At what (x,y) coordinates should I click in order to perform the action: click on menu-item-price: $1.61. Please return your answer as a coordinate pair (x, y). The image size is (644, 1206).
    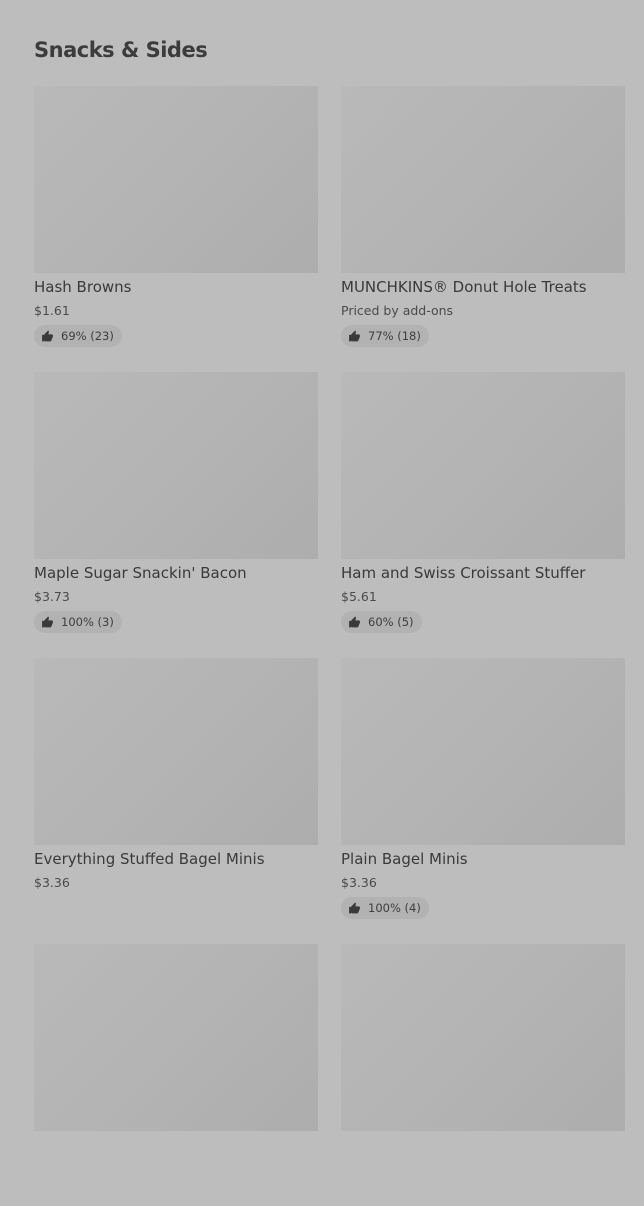
    Looking at the image, I should click on (52, 310).